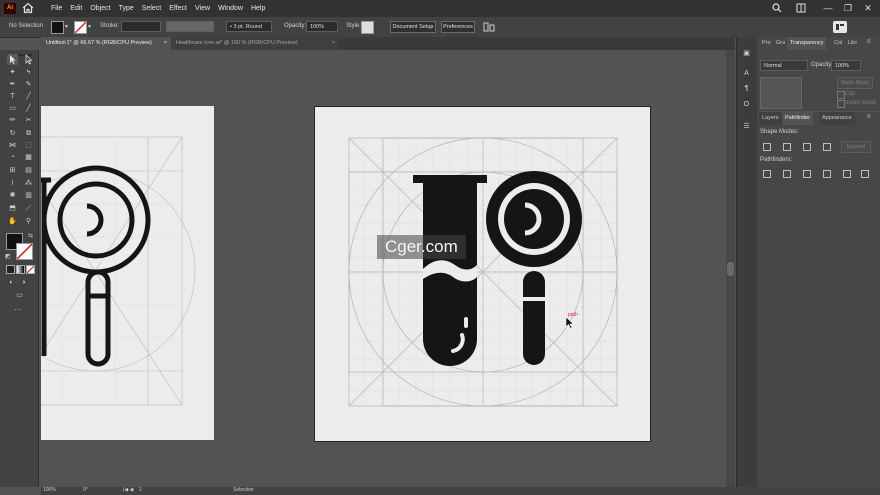 This screenshot has height=495, width=880. I want to click on intersect-icon, so click(807, 147).